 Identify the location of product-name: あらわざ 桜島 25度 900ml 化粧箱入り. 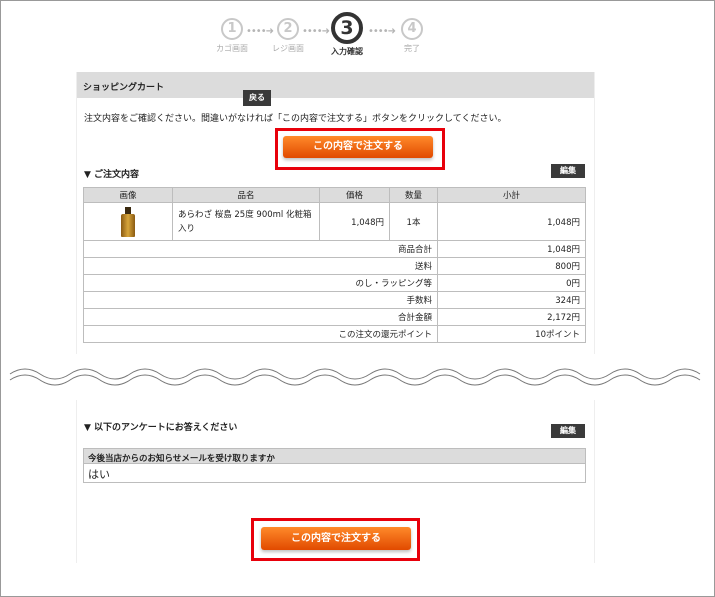
(246, 221).